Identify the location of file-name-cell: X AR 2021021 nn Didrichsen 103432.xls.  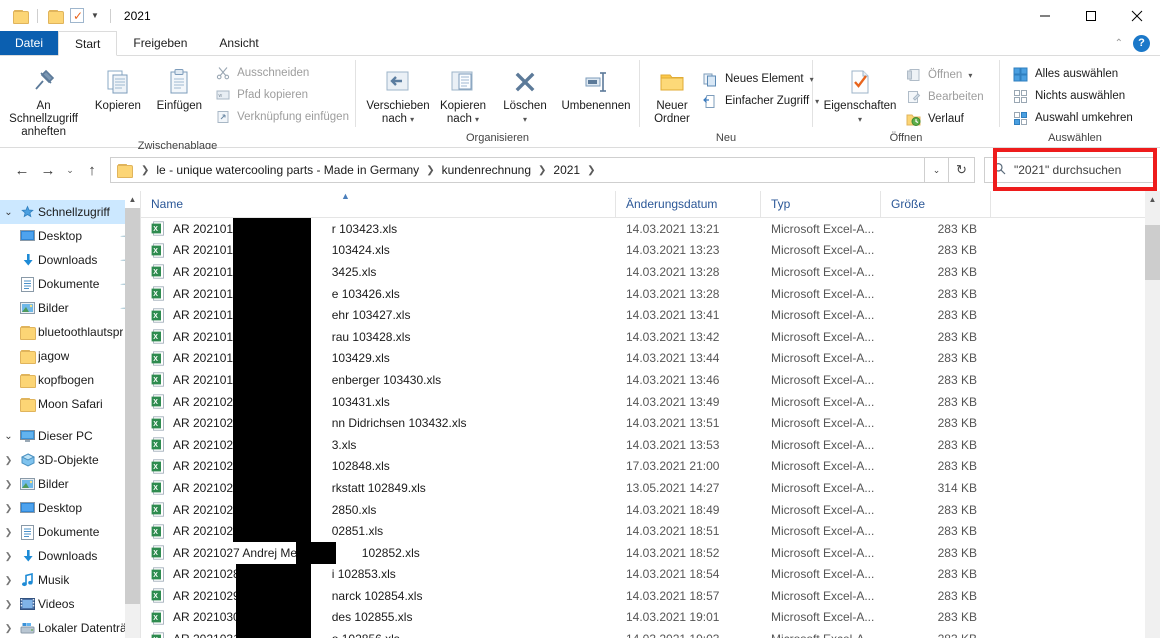
(378, 423).